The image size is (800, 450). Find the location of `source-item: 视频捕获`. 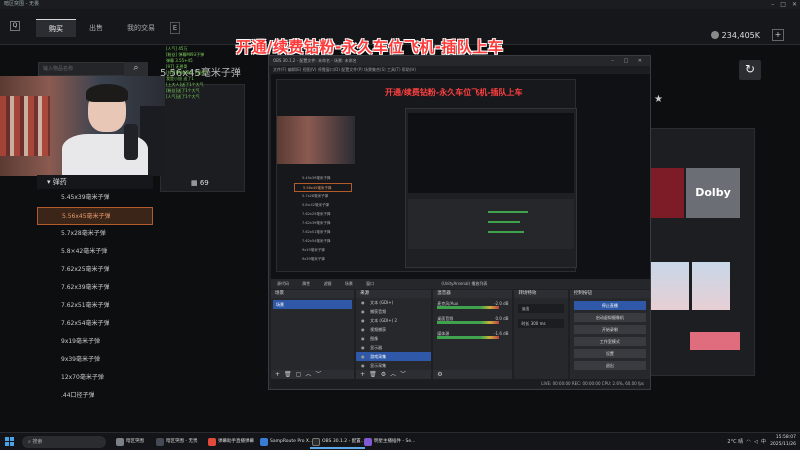

source-item: 视频捕获 is located at coordinates (393, 329).